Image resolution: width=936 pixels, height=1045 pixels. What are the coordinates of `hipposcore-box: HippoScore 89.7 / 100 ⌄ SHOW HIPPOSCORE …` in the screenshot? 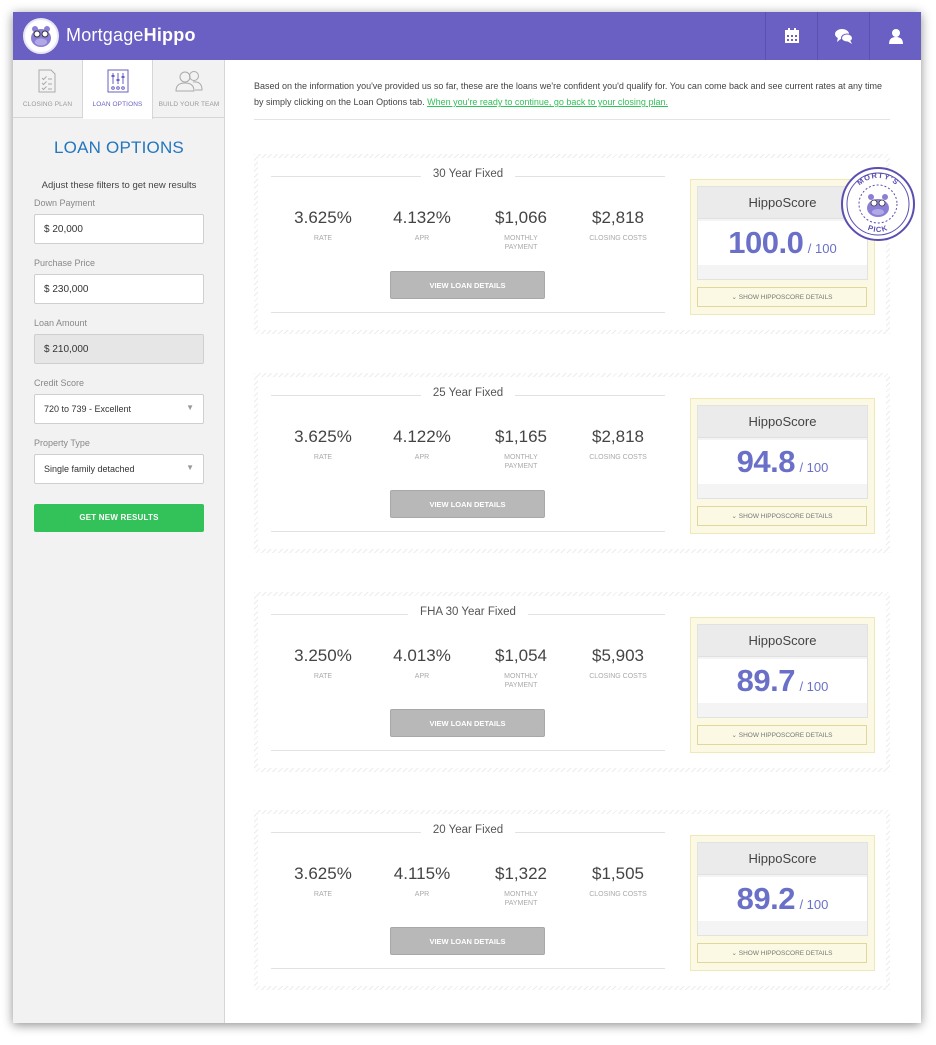 It's located at (782, 685).